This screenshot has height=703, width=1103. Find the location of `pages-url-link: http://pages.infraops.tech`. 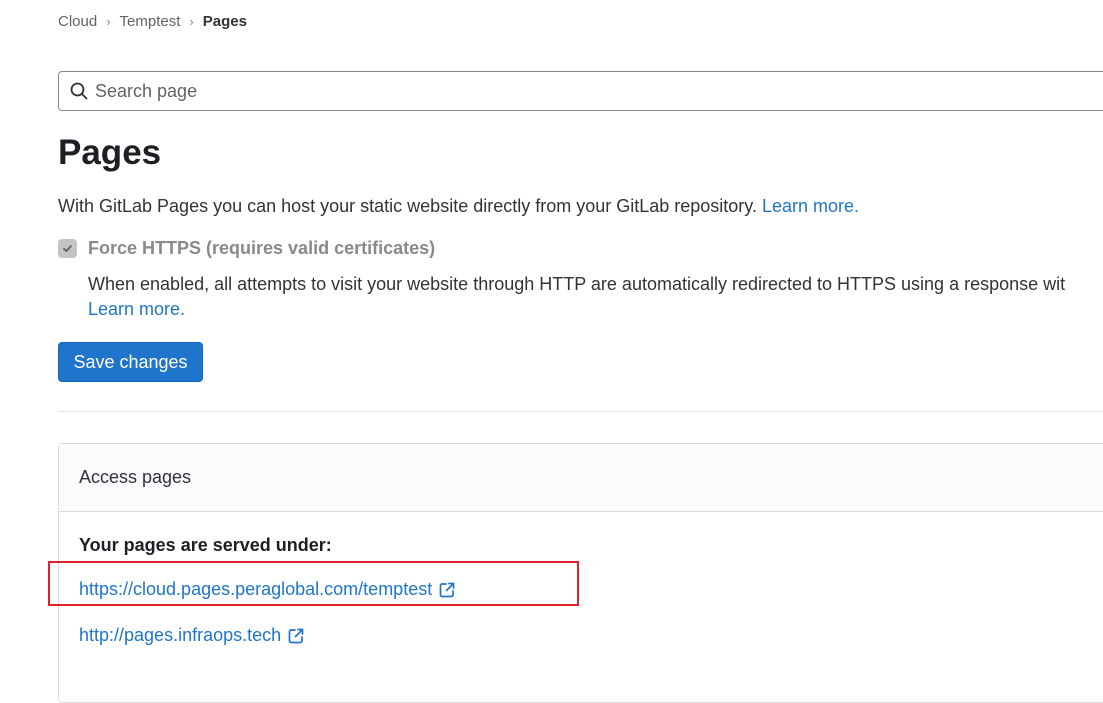

pages-url-link: http://pages.infraops.tech is located at coordinates (192, 635).